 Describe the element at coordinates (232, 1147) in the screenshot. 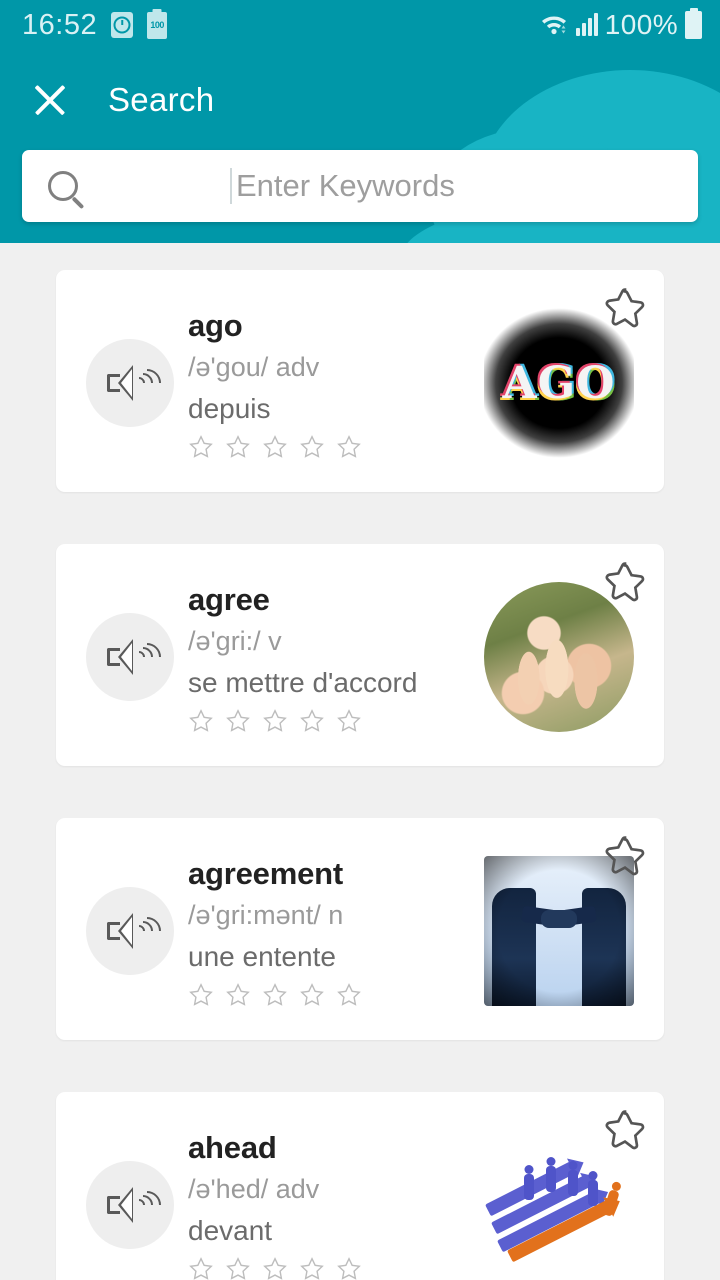

I see `word-title: ahead` at that location.